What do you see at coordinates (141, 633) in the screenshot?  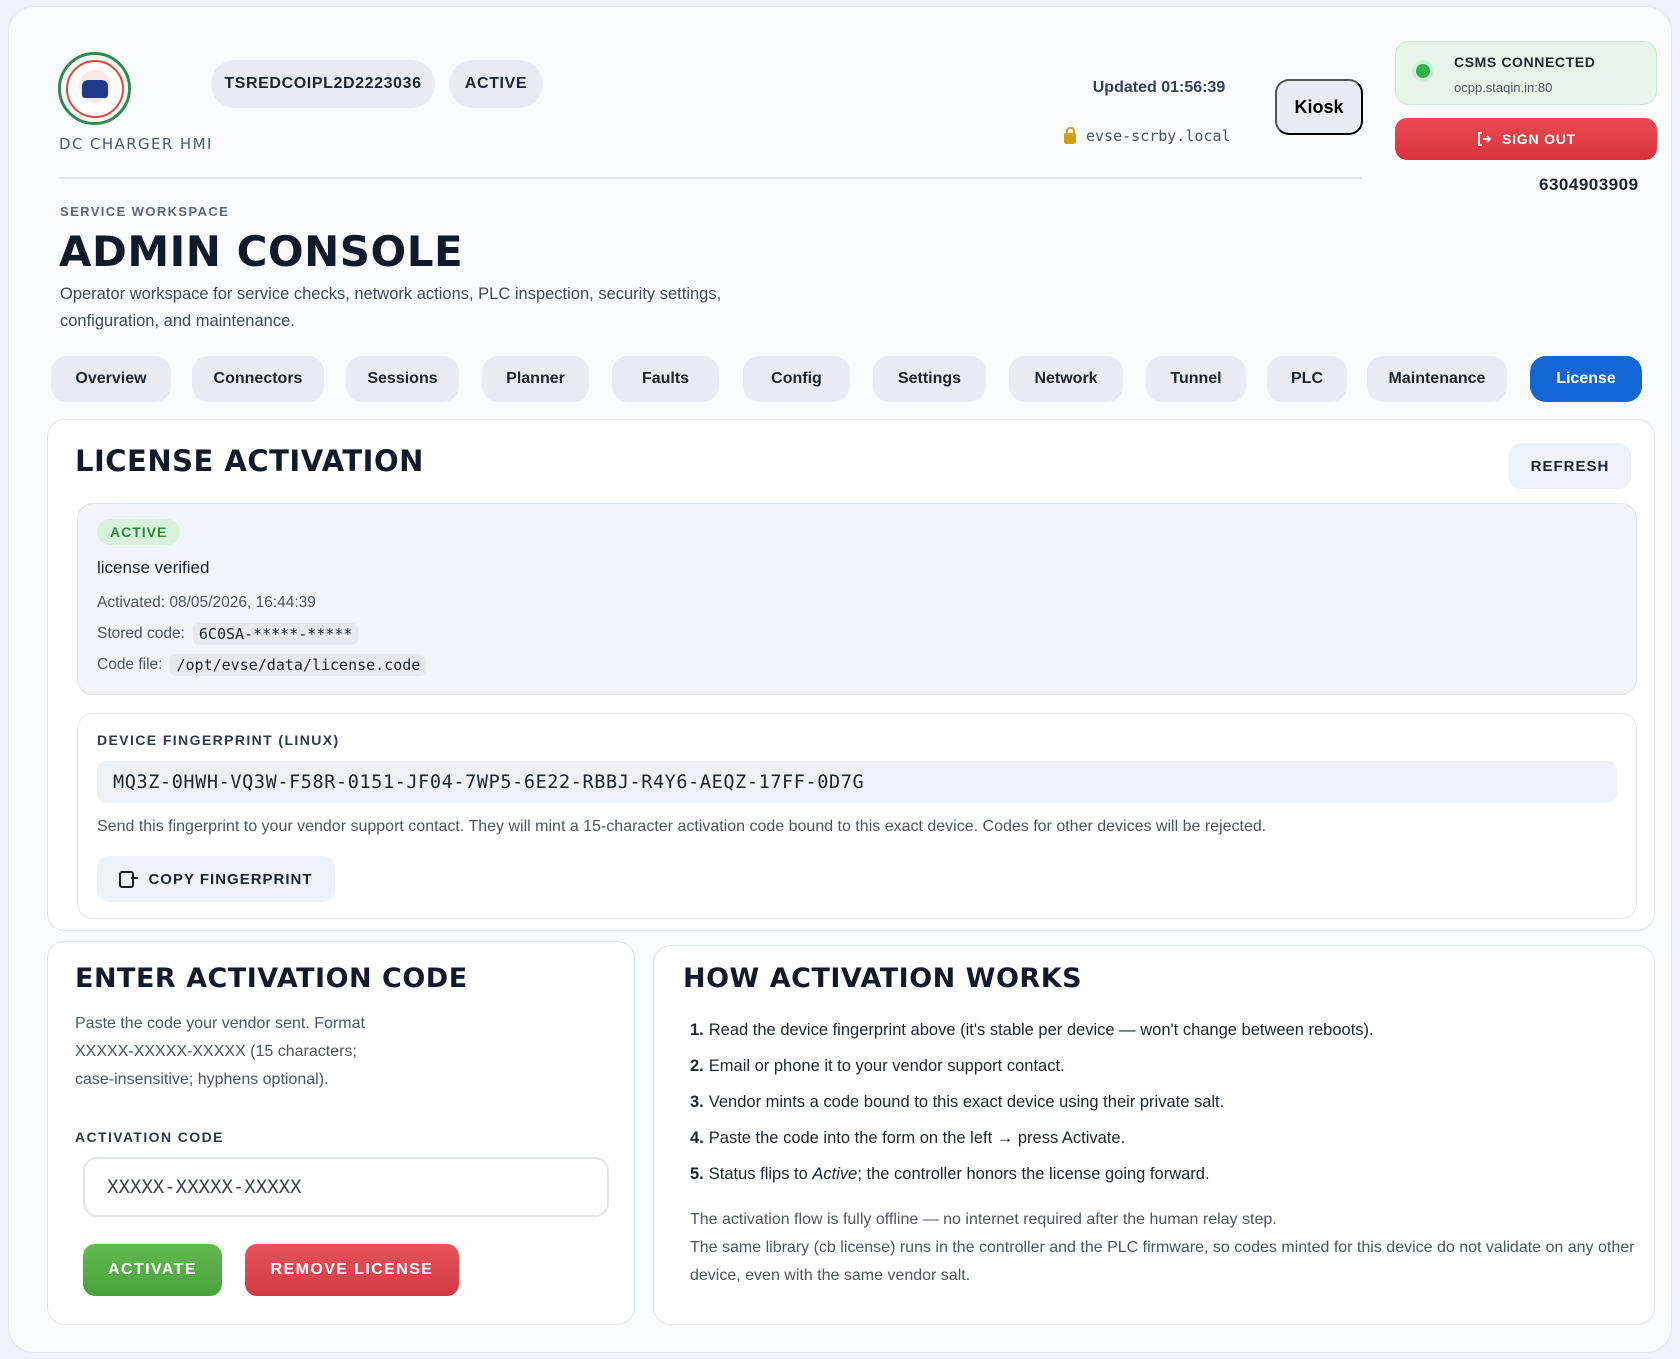 I see `stored-code-label: Stored code:` at bounding box center [141, 633].